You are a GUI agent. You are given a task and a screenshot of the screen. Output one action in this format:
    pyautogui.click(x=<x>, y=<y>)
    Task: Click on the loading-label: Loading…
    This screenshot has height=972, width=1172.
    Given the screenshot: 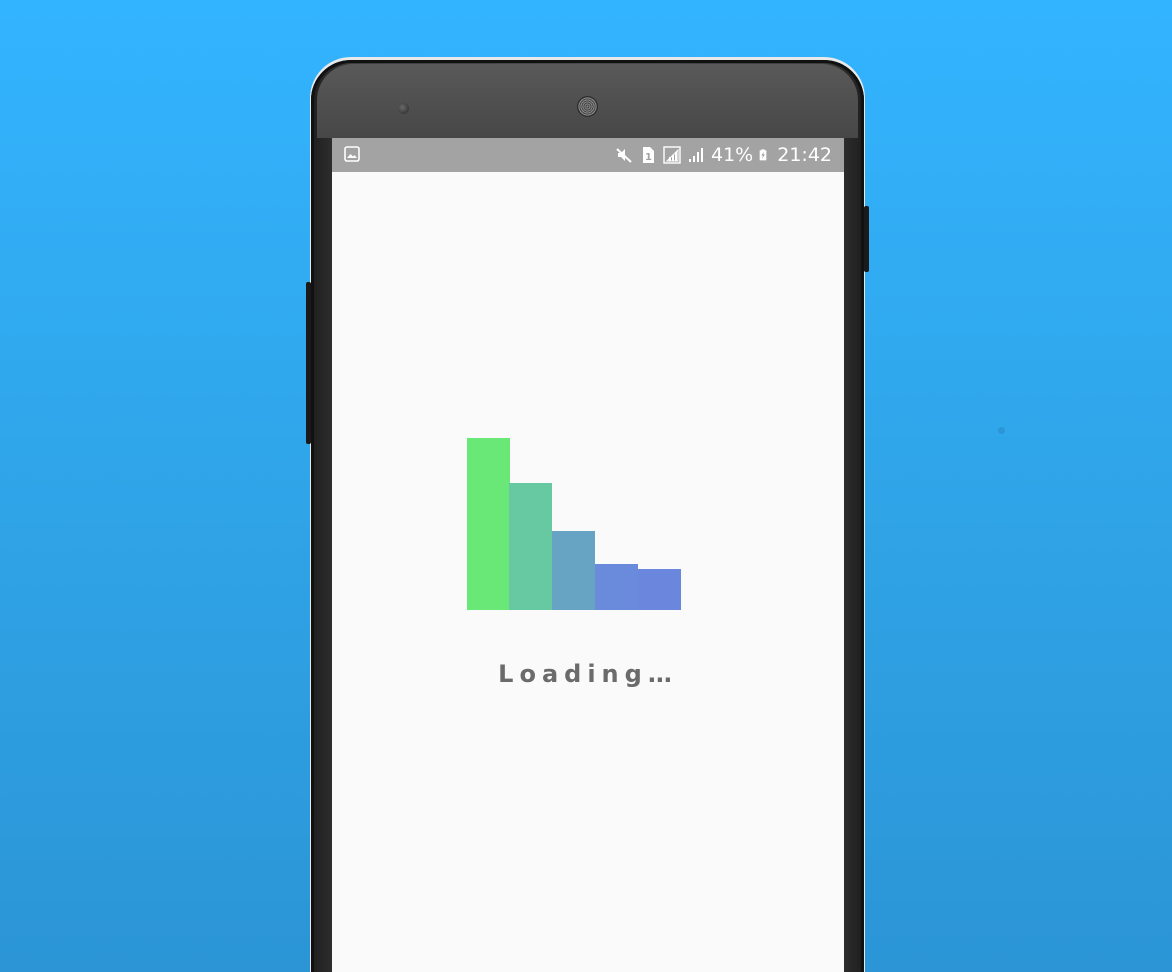 What is the action you would take?
    pyautogui.click(x=588, y=674)
    